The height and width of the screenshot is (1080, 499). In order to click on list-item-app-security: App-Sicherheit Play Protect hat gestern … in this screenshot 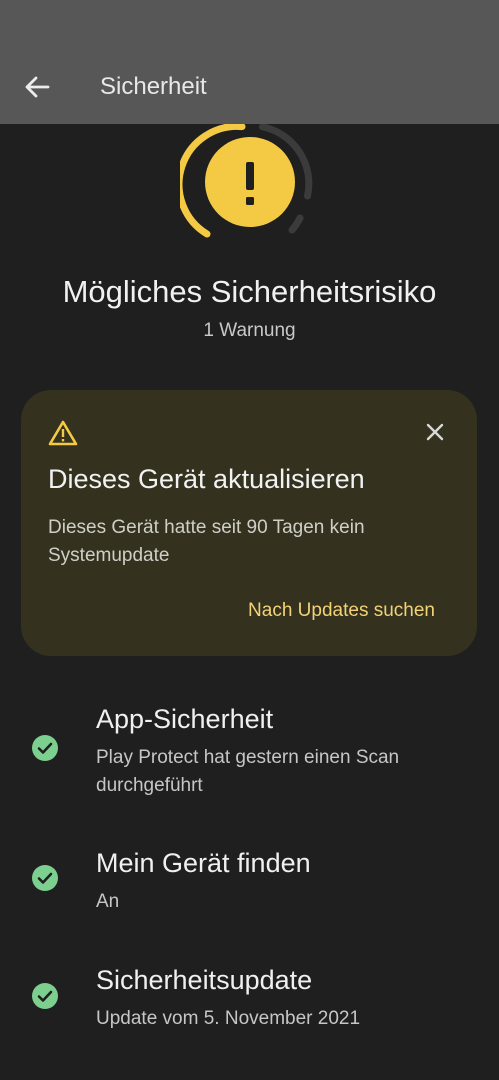, I will do `click(249, 760)`.